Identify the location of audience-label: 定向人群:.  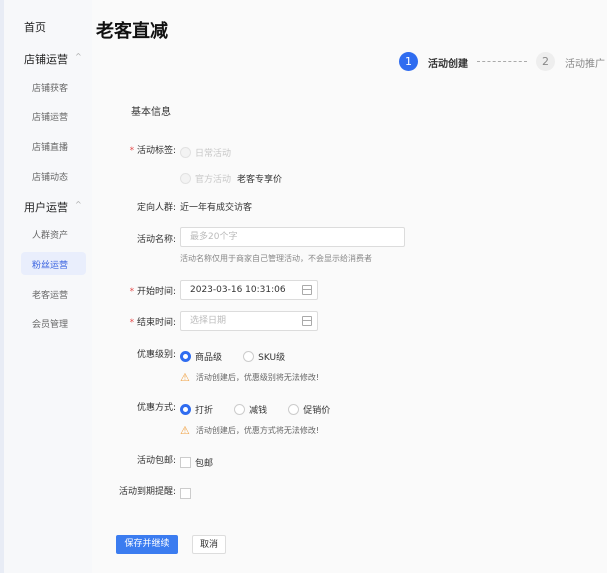
(156, 208).